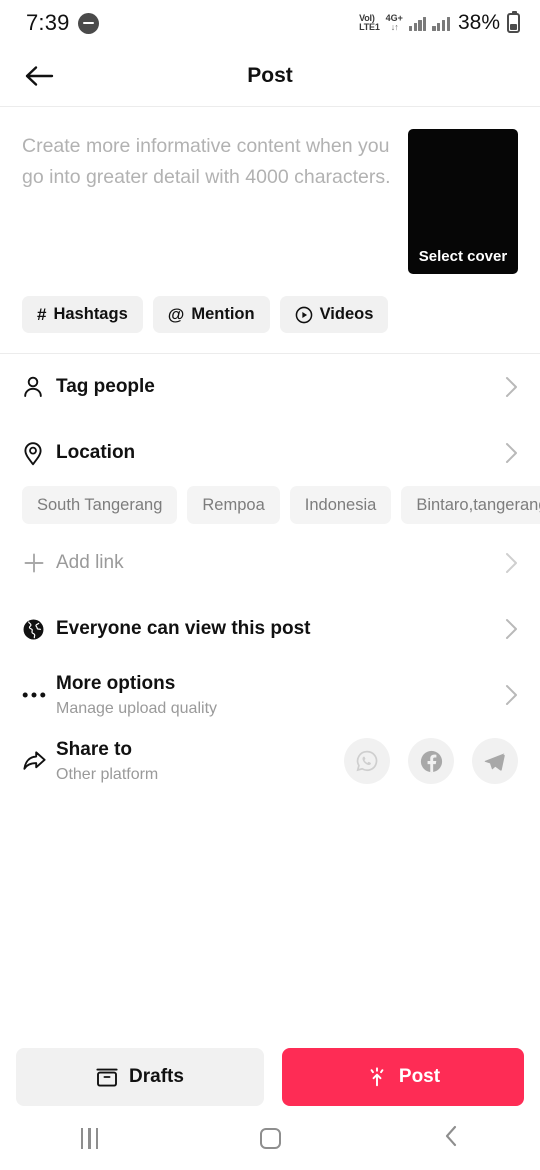  Describe the element at coordinates (156, 1076) in the screenshot. I see `drafts-button-label: Drafts` at that location.